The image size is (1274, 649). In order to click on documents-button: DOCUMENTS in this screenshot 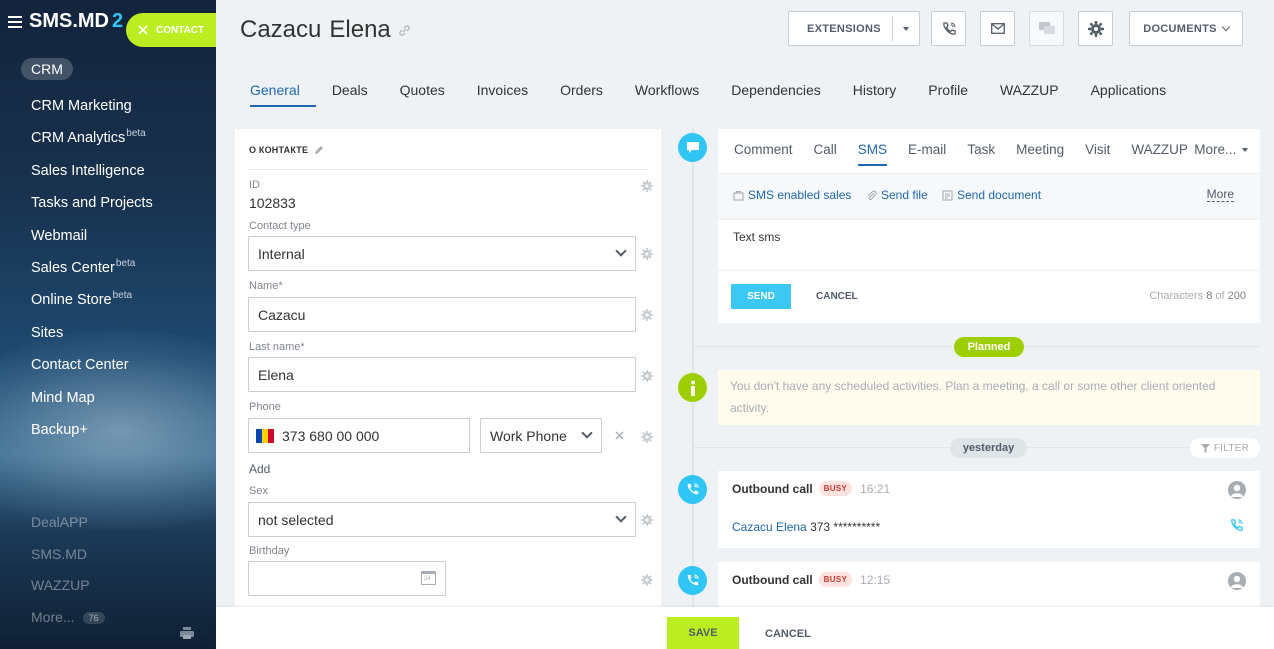, I will do `click(1186, 28)`.